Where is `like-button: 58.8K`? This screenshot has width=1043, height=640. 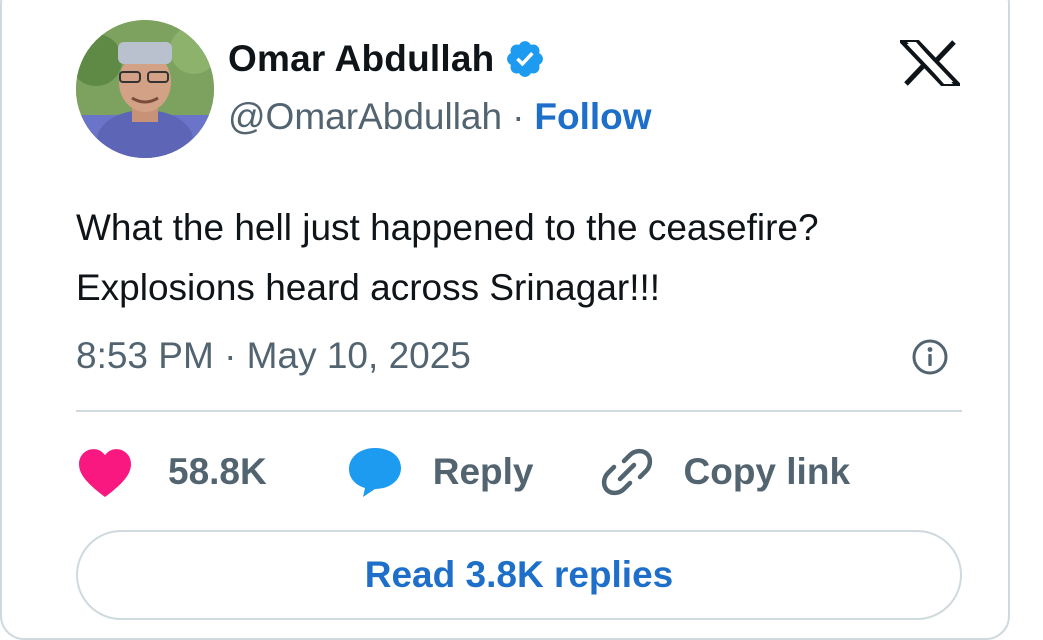 like-button: 58.8K is located at coordinates (171, 472).